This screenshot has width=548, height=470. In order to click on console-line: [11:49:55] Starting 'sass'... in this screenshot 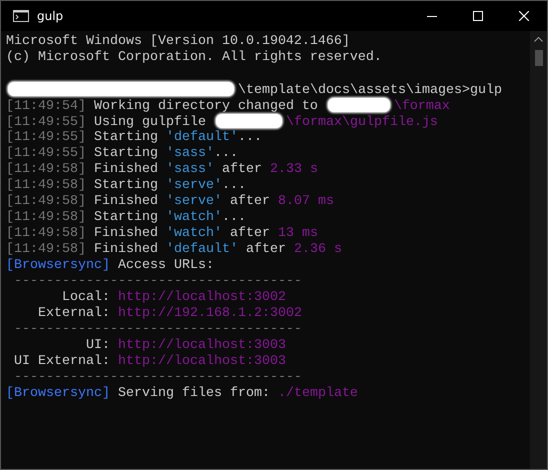, I will do `click(122, 154)`.